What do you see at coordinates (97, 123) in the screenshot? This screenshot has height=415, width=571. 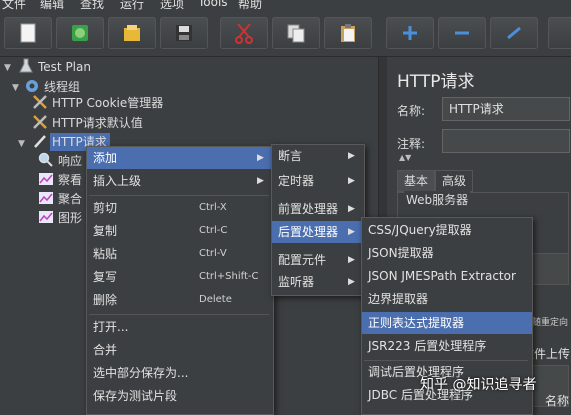 I see `tree-label: HTTP请求默认值` at bounding box center [97, 123].